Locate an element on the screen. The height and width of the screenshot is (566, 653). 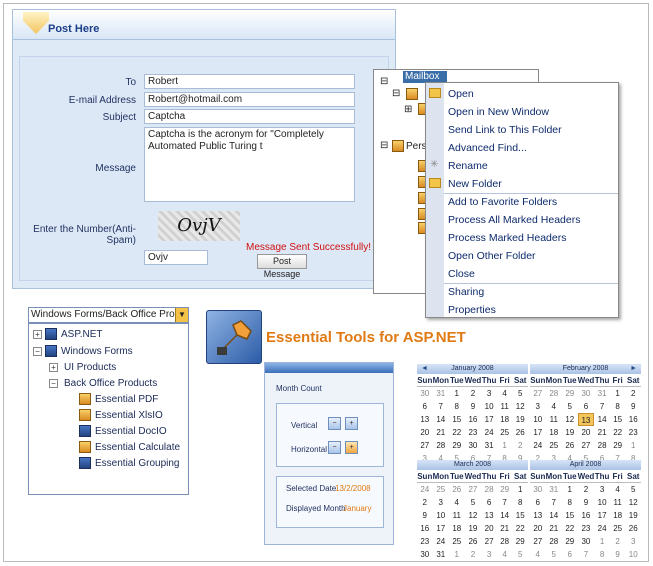
next-month-icon: ► is located at coordinates (633, 369).